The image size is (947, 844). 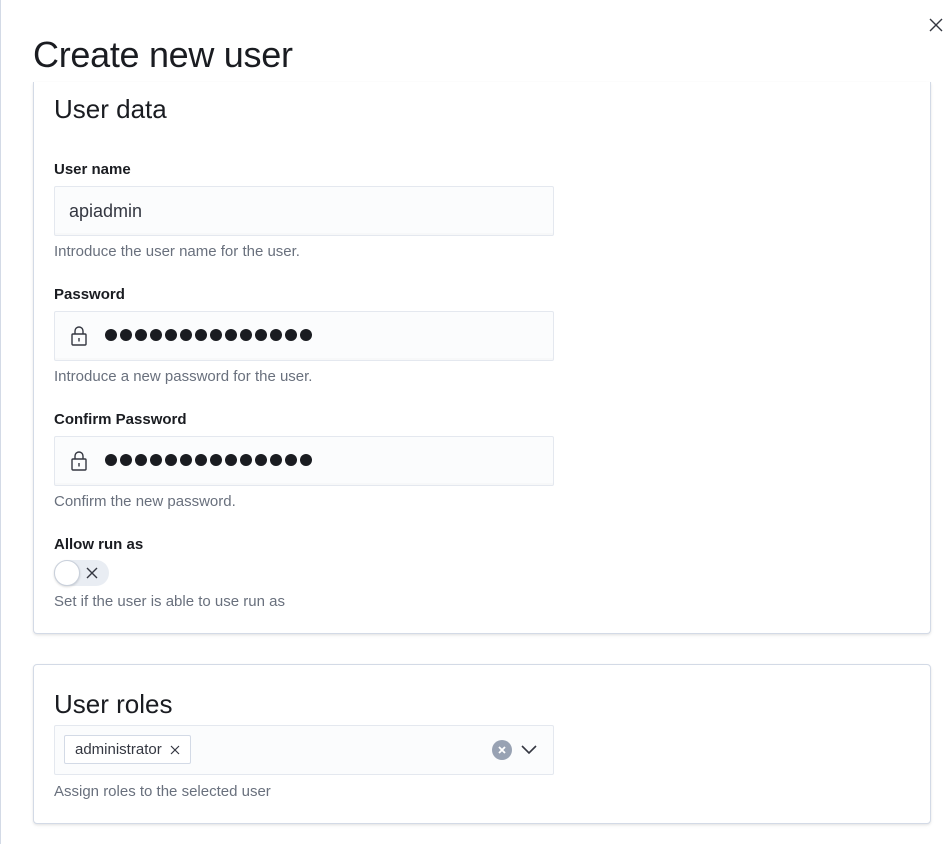 What do you see at coordinates (89, 294) in the screenshot?
I see `password-label: Password` at bounding box center [89, 294].